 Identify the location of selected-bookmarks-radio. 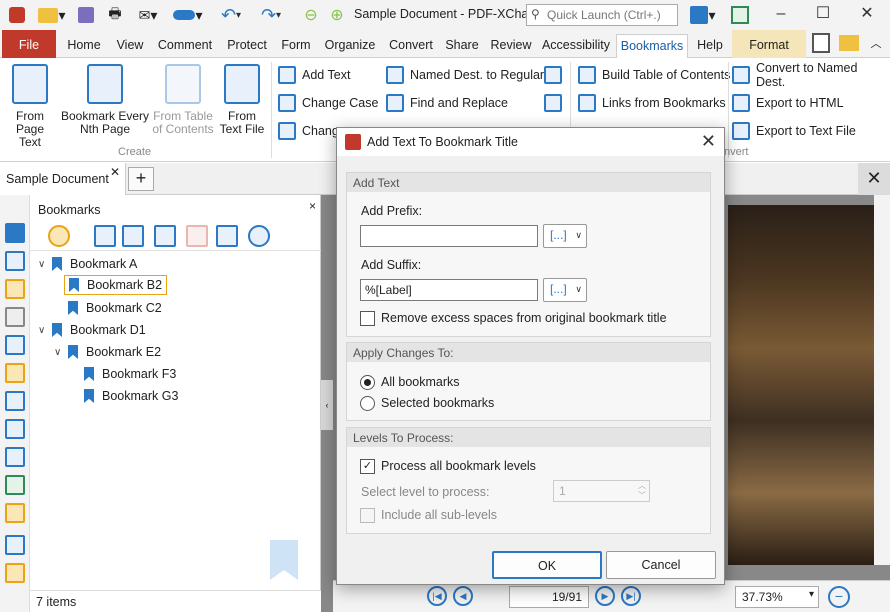
(367, 403).